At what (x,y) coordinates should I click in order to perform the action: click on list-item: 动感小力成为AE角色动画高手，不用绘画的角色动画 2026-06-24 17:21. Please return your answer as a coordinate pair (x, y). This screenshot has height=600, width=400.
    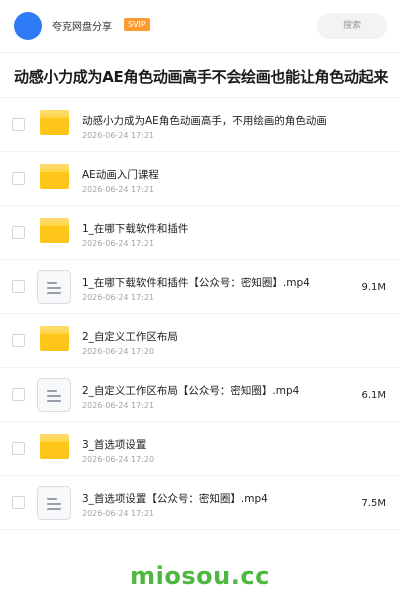
    Looking at the image, I should click on (200, 125).